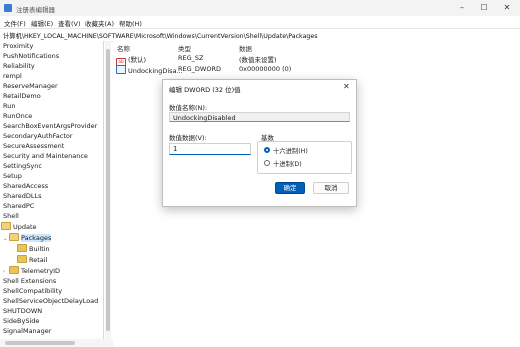 Image resolution: width=520 pixels, height=347 pixels. I want to click on menu-bar: 文件(F) 编辑(E) 查看(V) 收藏夹(A) 帮助(H), so click(260, 22).